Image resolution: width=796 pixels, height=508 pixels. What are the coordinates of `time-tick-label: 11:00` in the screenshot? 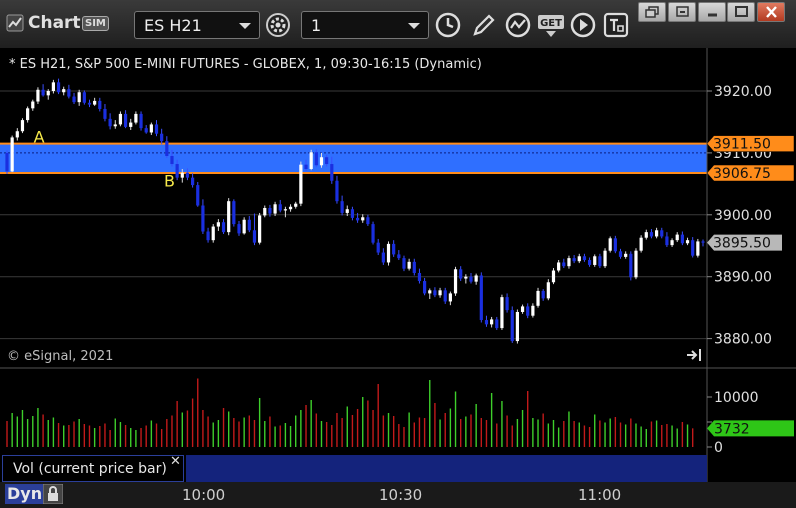 It's located at (600, 495).